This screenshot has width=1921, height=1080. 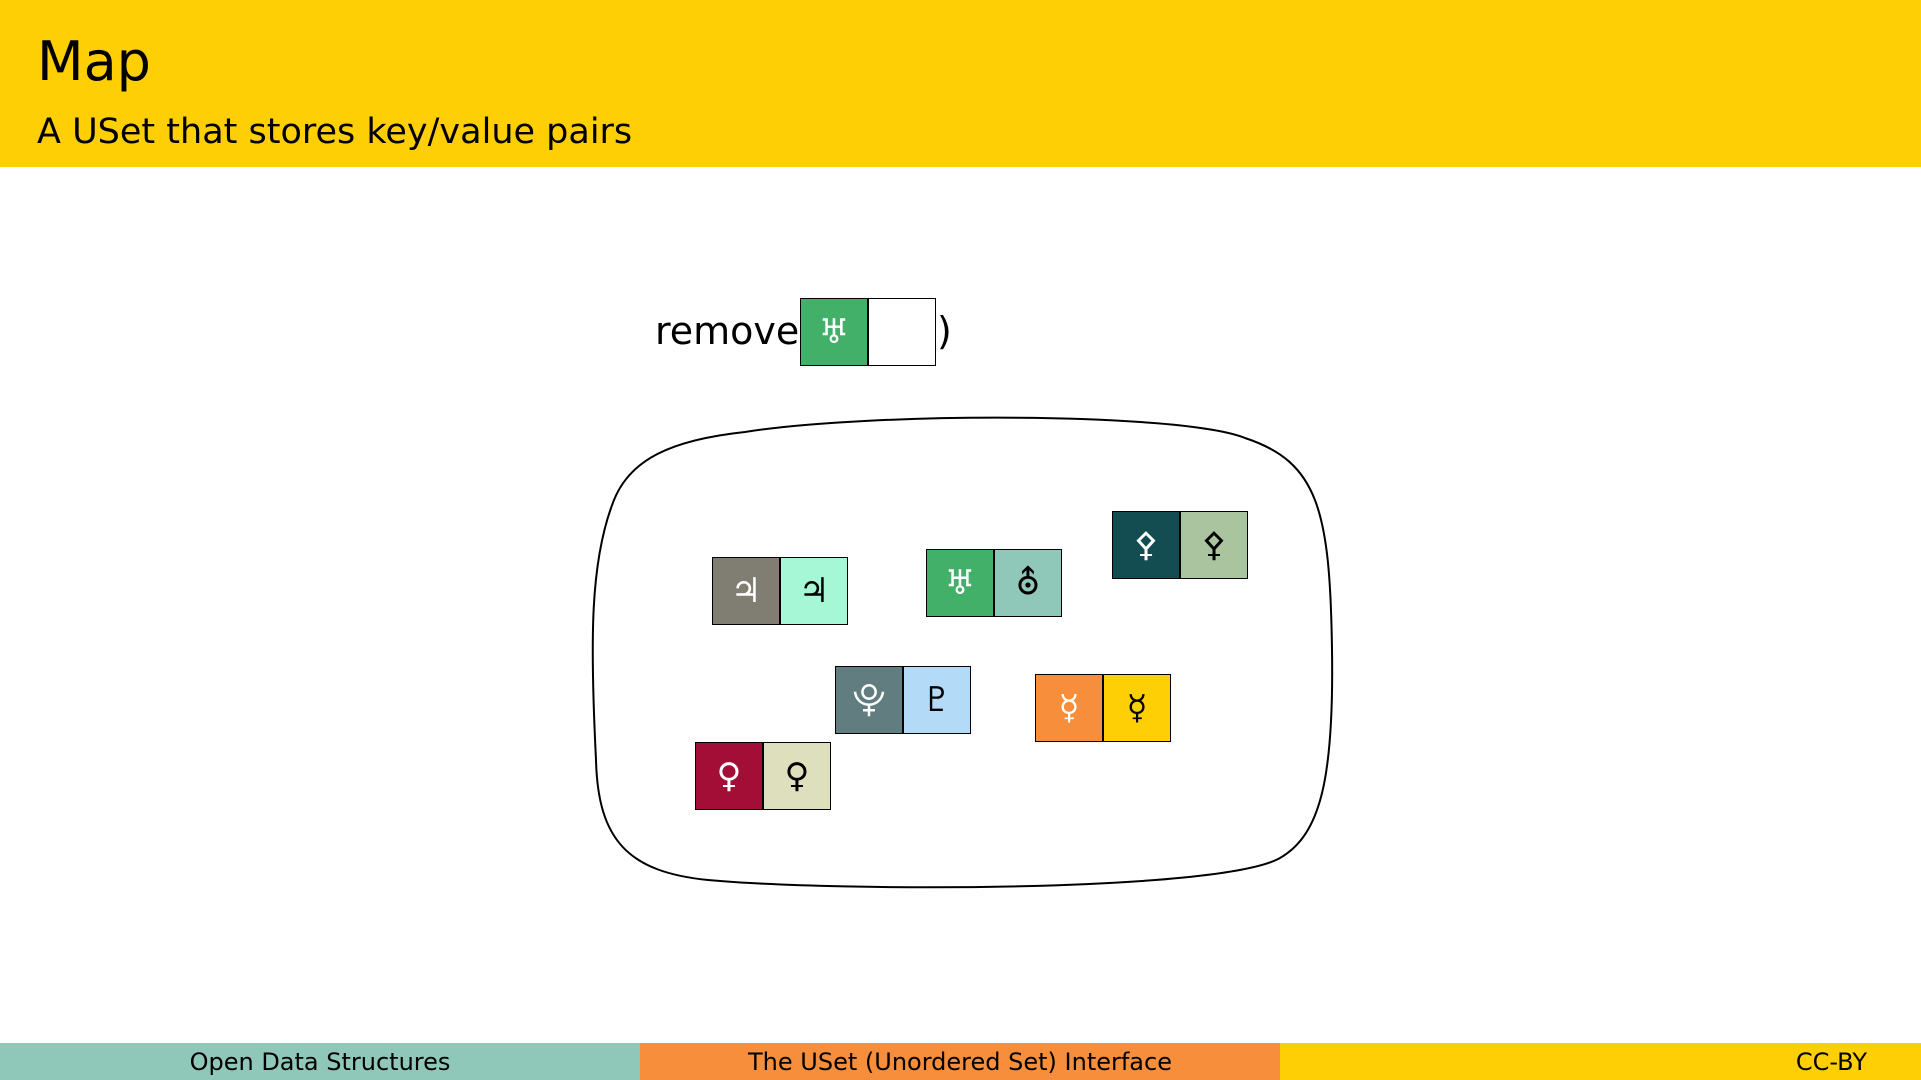 I want to click on pair-key-cell: ☿, so click(x=1069, y=708).